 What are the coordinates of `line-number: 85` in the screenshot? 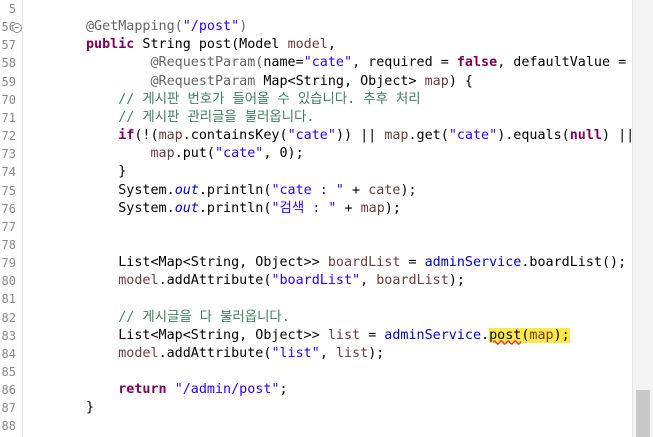 It's located at (8, 372).